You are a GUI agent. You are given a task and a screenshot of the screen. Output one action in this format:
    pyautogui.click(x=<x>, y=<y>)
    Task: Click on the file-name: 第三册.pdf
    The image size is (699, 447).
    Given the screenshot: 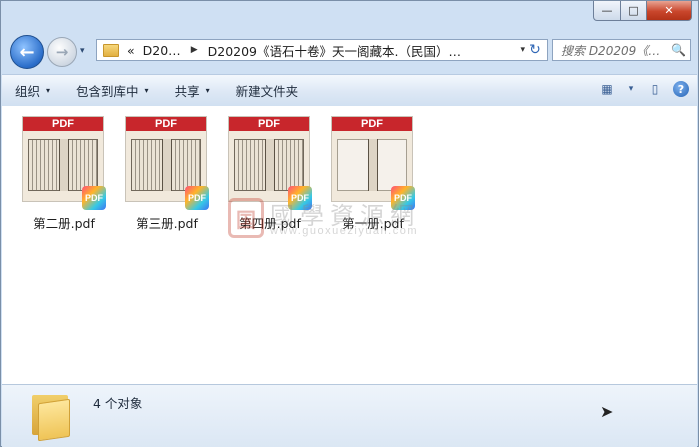 What is the action you would take?
    pyautogui.click(x=167, y=222)
    